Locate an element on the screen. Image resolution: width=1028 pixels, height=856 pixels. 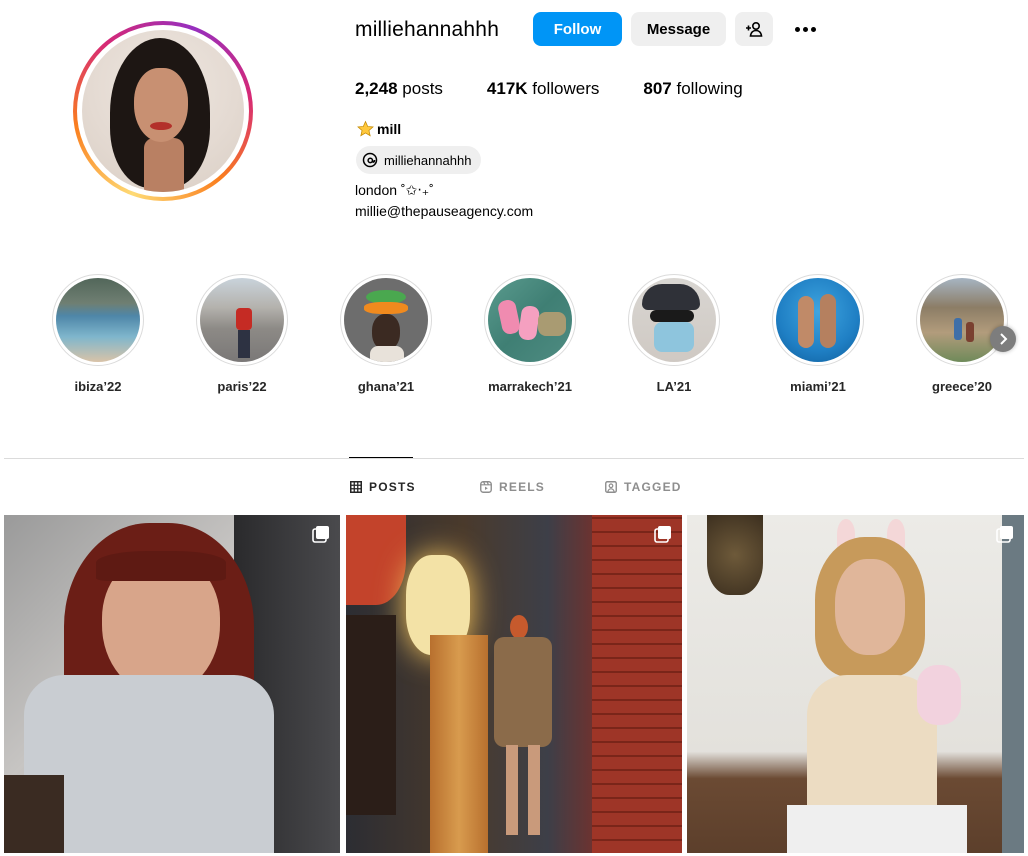
posts-count: 2,248 is located at coordinates (376, 88).